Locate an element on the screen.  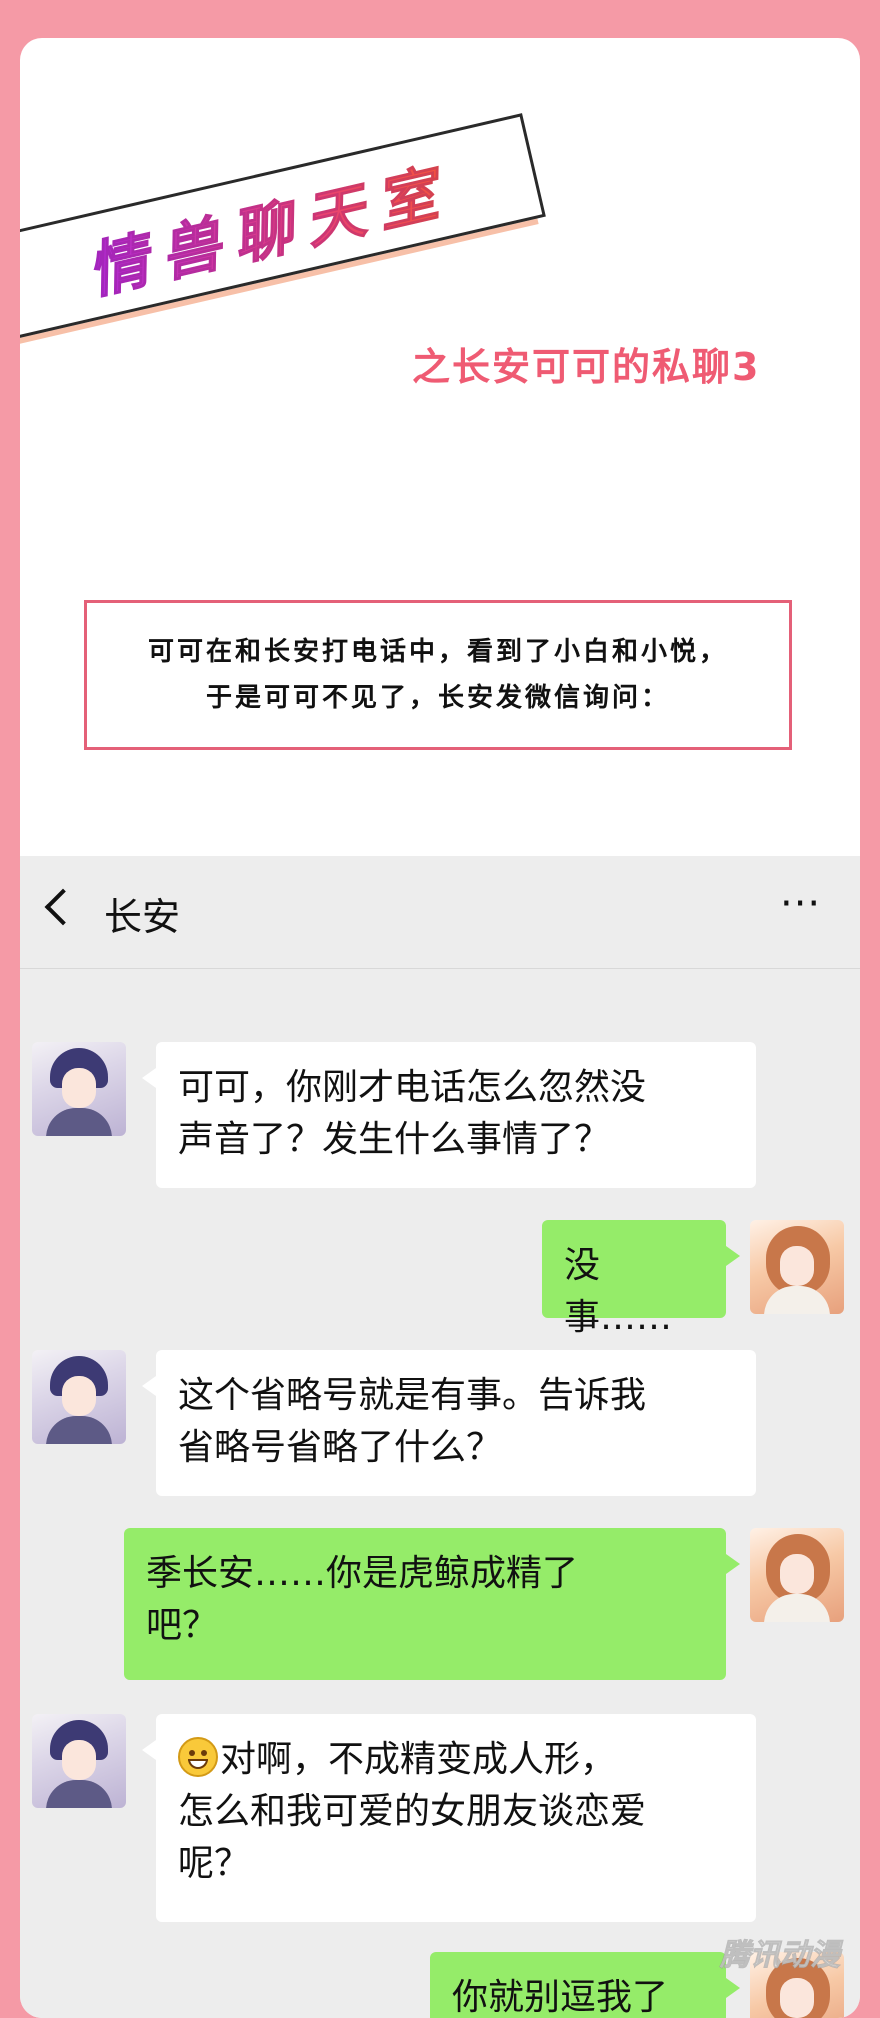
intro-caption-box: 可可在和长安打电话中，看到了小白和小悦， 于是可可不见了，长安发微信询问： is located at coordinates (438, 675).